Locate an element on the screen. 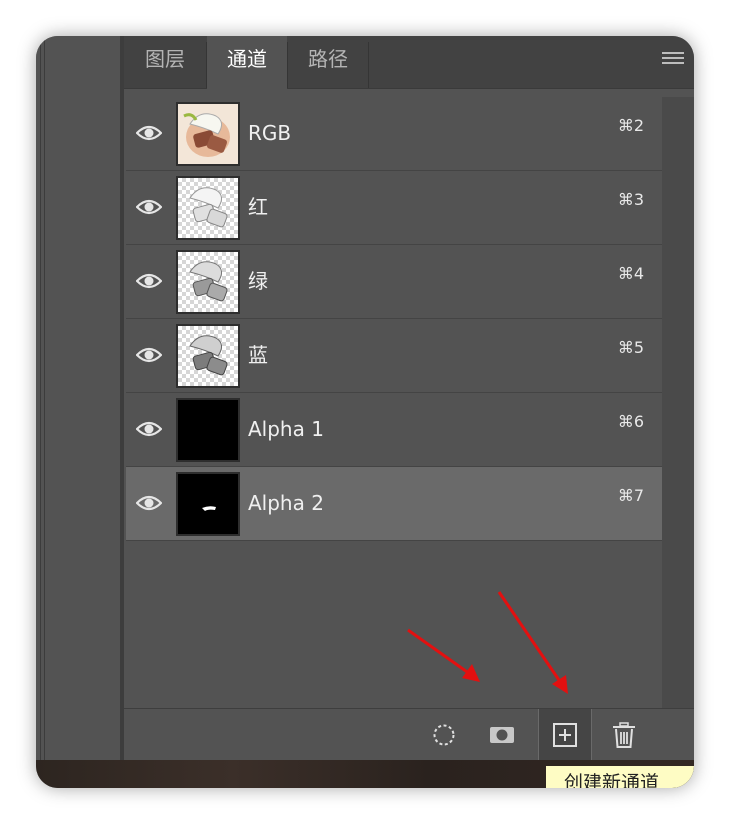  new-channel-icon is located at coordinates (565, 735).